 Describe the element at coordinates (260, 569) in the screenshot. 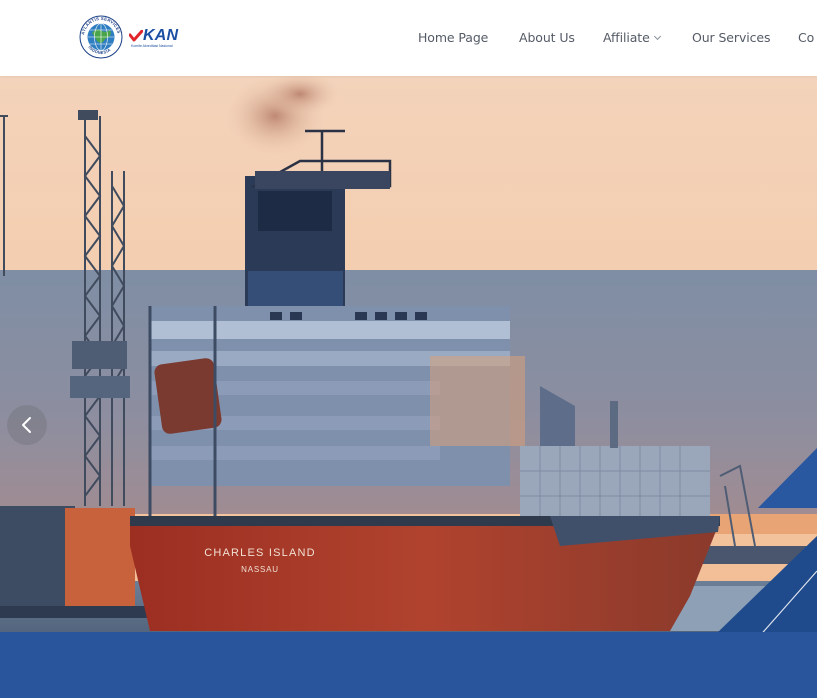

I see `ship-port-text: NASSAU` at that location.